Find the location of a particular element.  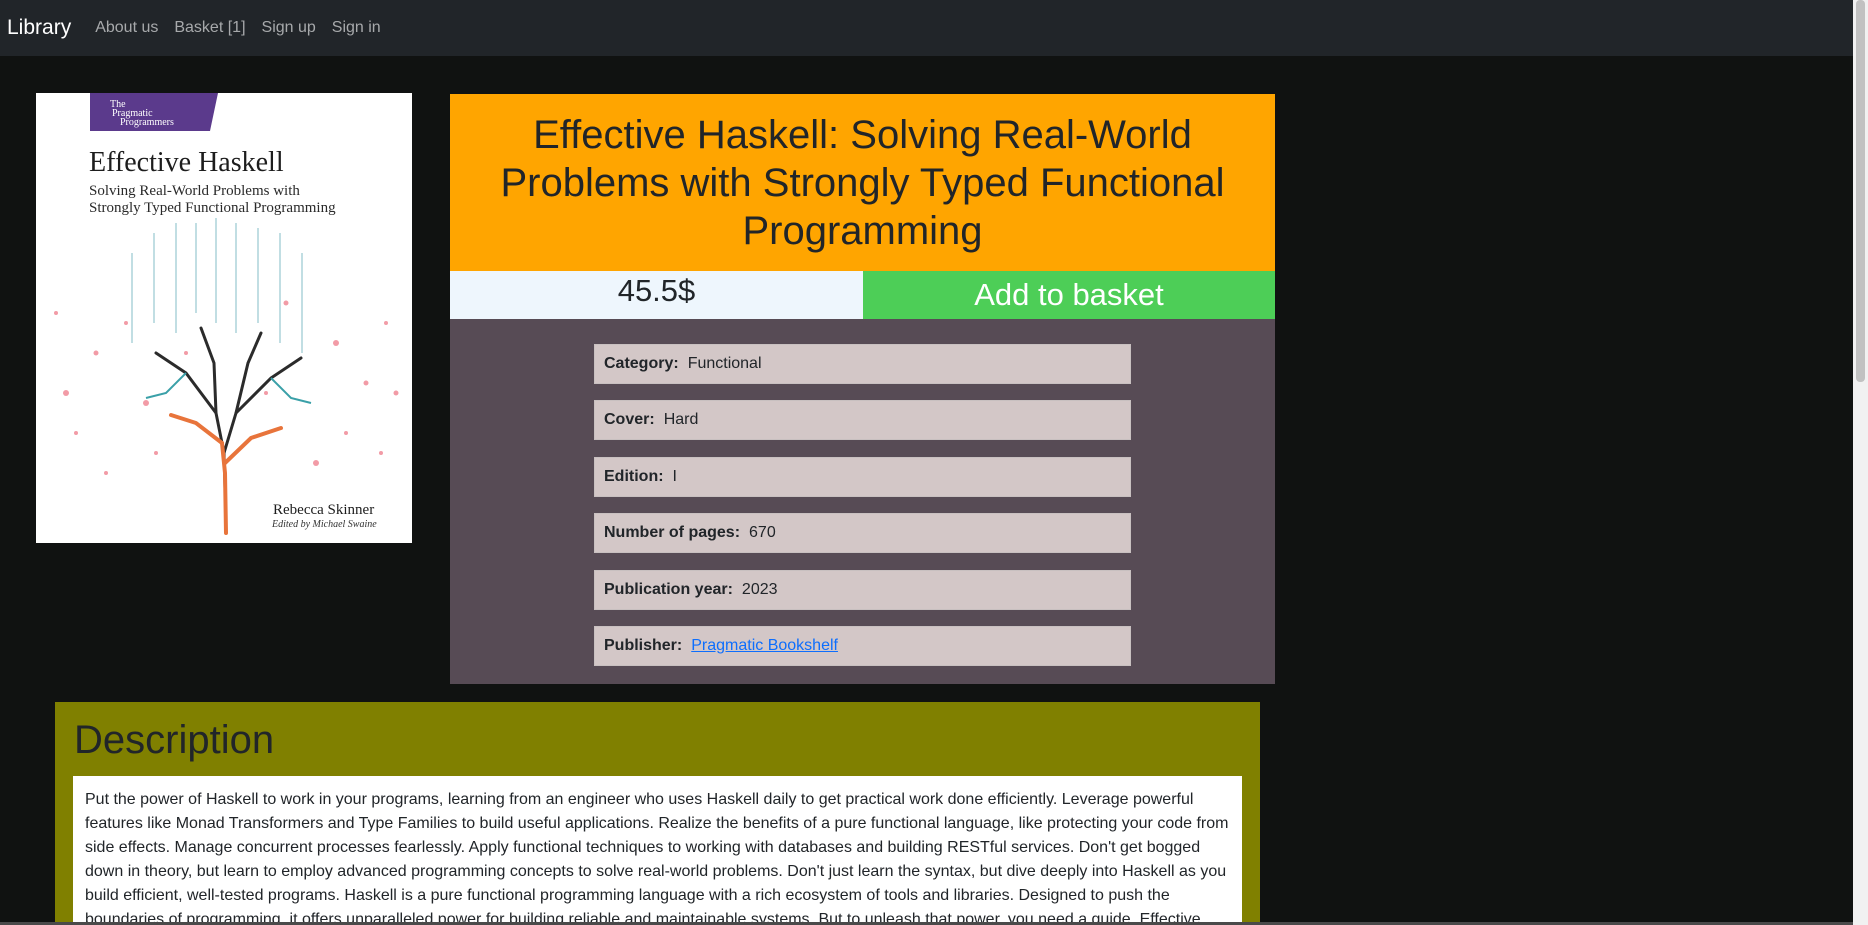

cover-title: Effective Haskell is located at coordinates (186, 162).